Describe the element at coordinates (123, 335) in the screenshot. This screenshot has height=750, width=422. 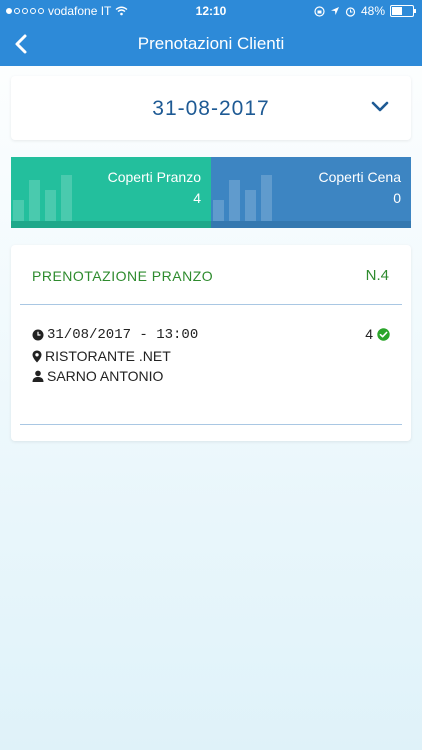
I see `booking-datetime-text: 31/08/2017 - 13:00` at that location.